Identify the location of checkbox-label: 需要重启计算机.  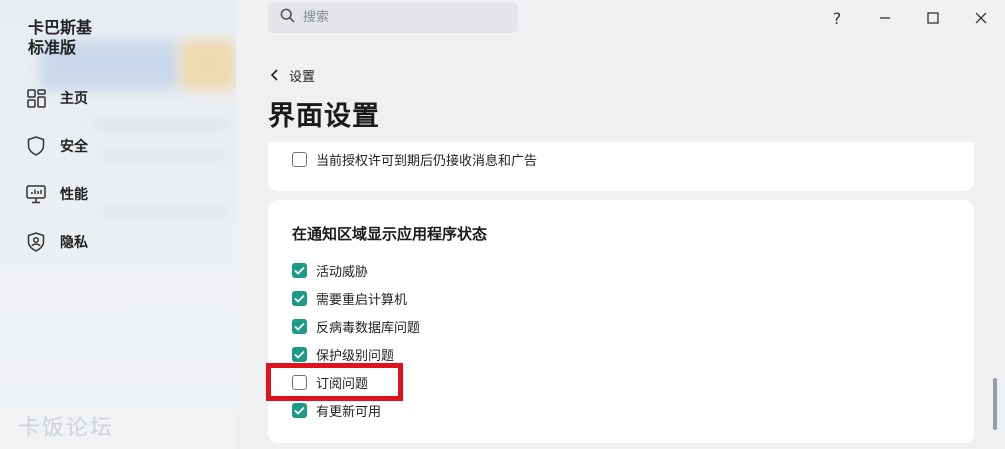
(362, 300).